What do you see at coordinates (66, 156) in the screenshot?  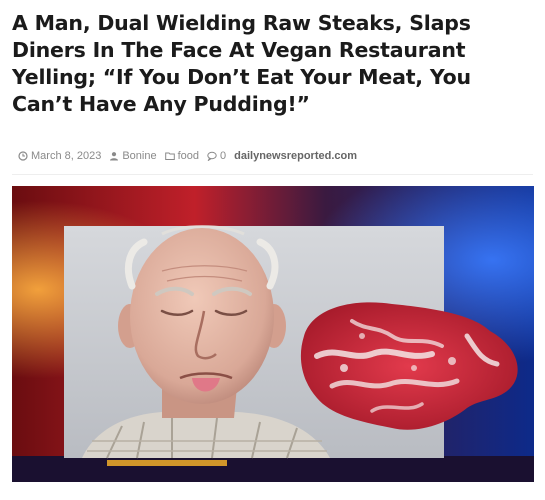 I see `meta-date-text: March 8, 2023` at bounding box center [66, 156].